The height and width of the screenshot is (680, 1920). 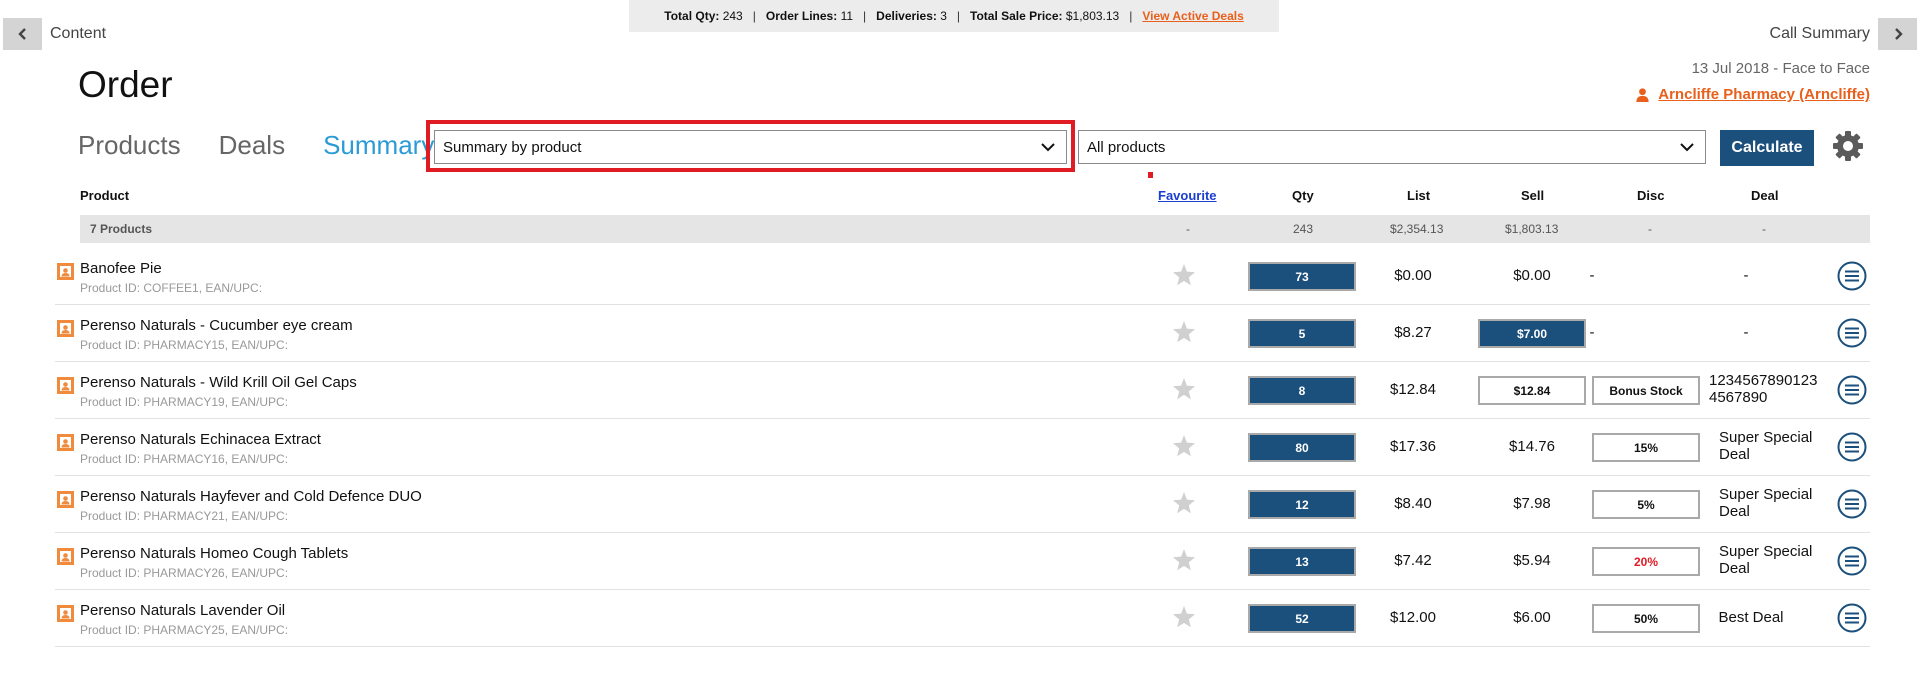 What do you see at coordinates (1302, 504) in the screenshot?
I see `qty-input: 12` at bounding box center [1302, 504].